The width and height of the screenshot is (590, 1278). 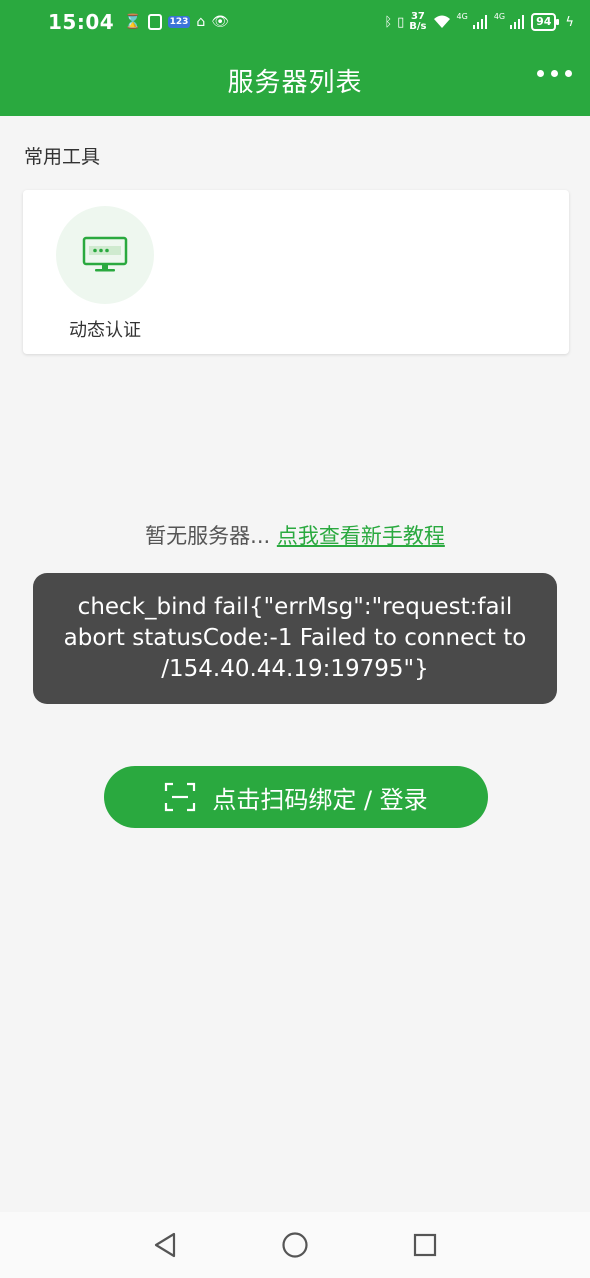 What do you see at coordinates (62, 157) in the screenshot?
I see `section-title-tools: 常用工具` at bounding box center [62, 157].